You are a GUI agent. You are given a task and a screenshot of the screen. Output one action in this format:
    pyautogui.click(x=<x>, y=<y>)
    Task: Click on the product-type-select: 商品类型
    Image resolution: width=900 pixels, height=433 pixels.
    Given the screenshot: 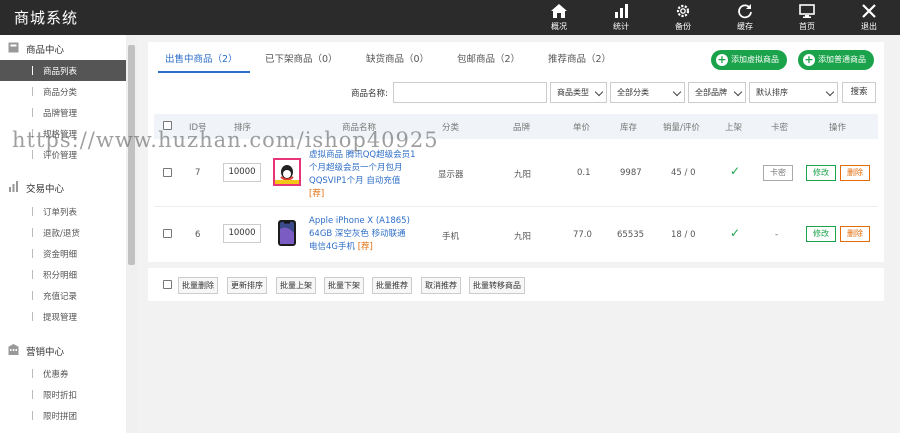 What is the action you would take?
    pyautogui.click(x=578, y=92)
    